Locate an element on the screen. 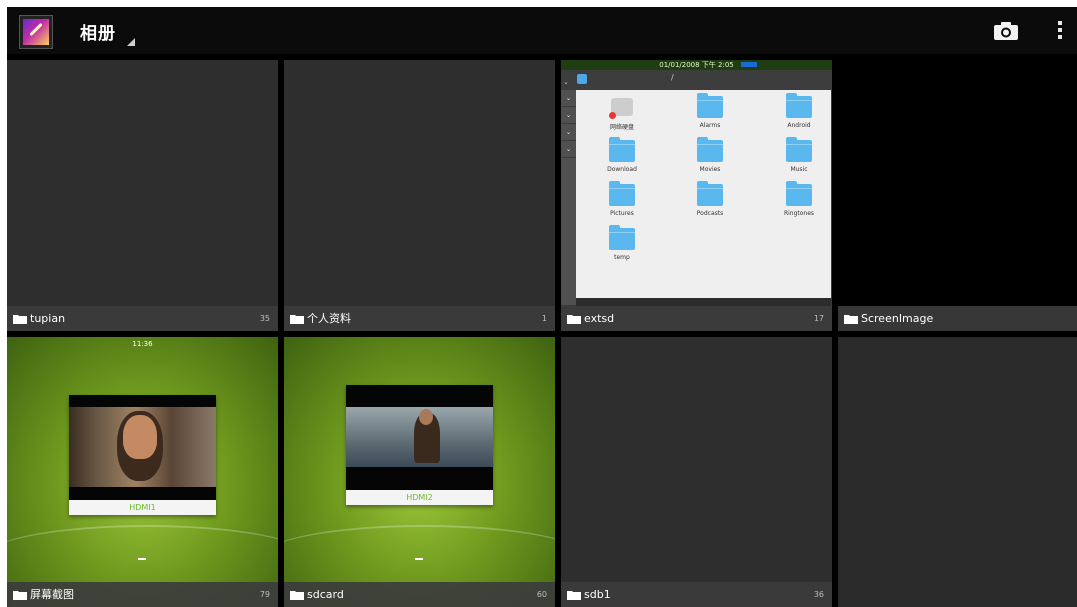 The image size is (1077, 607). preview-hdmi-caption: HDMI1 is located at coordinates (142, 507).